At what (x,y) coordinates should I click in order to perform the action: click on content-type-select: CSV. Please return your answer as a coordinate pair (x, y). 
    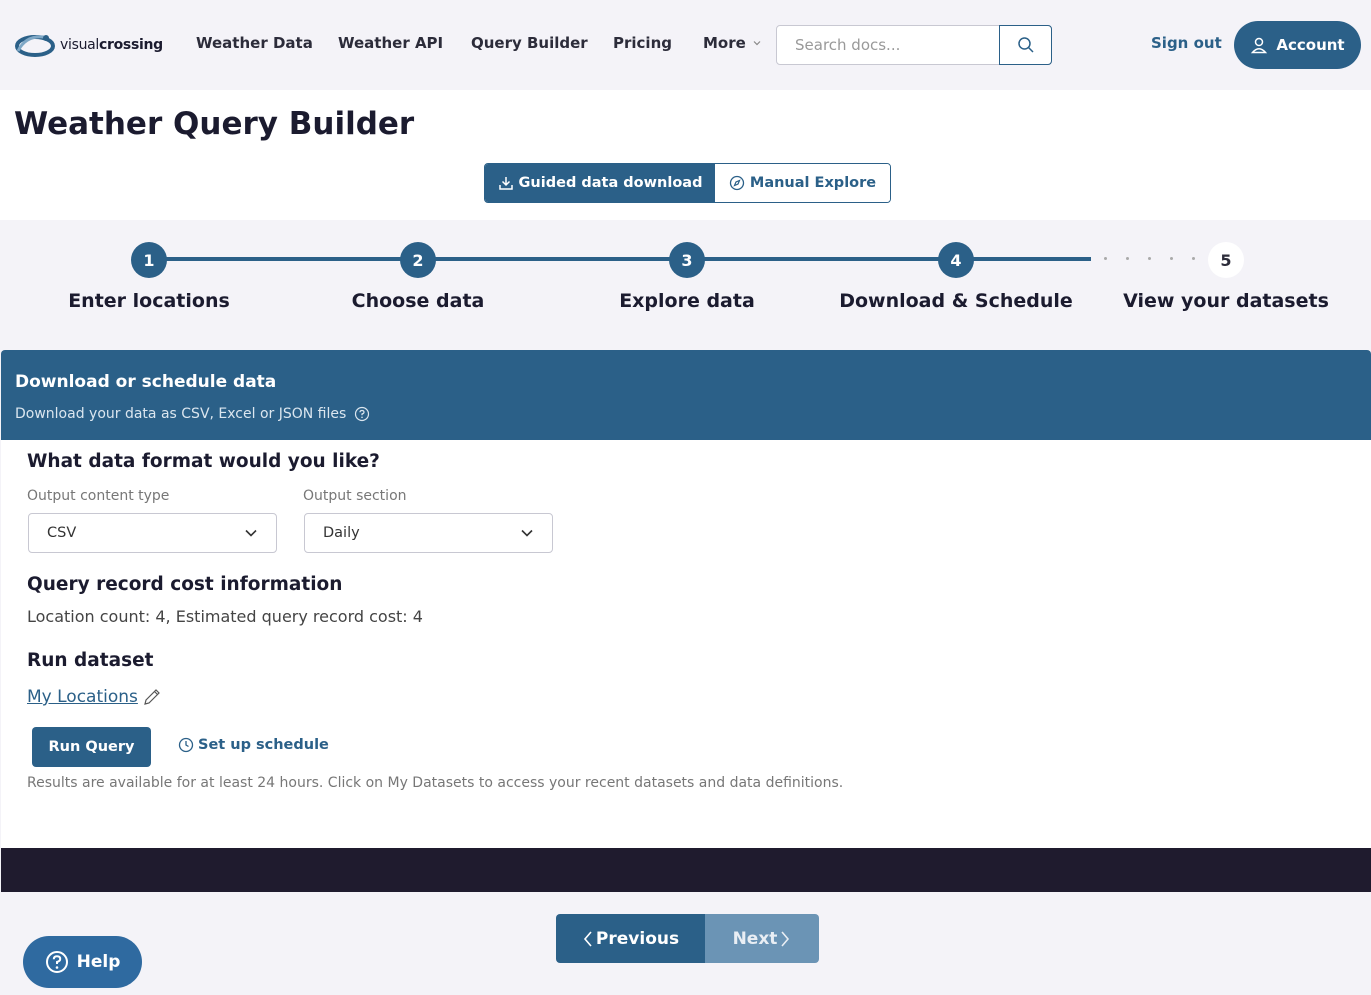
    Looking at the image, I should click on (152, 533).